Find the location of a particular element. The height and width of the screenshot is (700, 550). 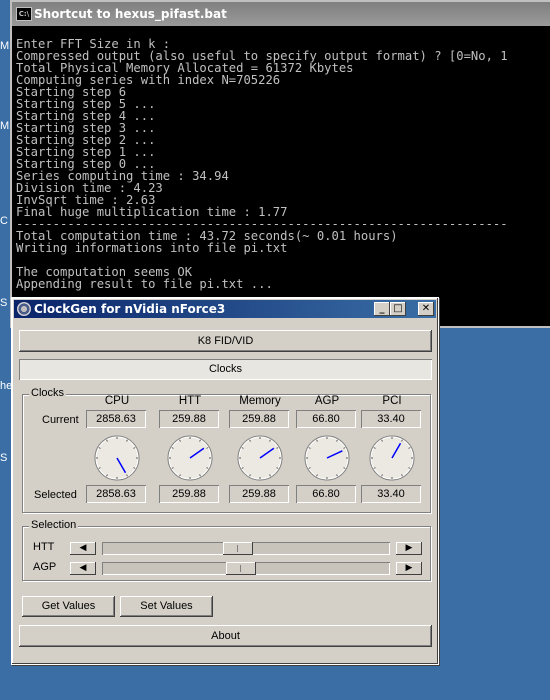

console-title-bar: C:\ Shortcut to hexus_pifast.bat is located at coordinates (281, 14).